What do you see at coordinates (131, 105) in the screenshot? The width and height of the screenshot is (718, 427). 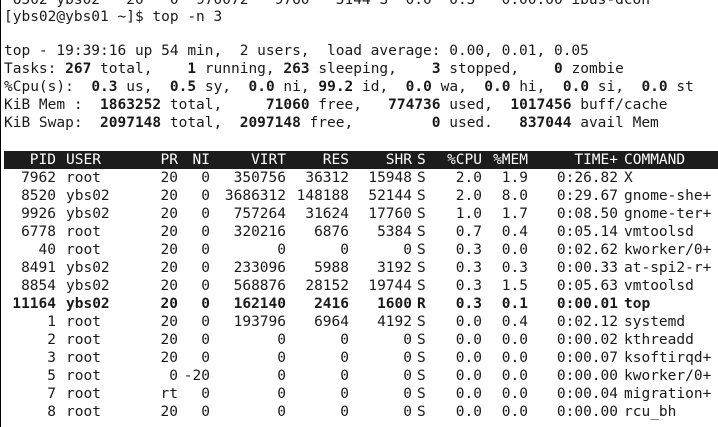 I see `summary-value: 1863252` at bounding box center [131, 105].